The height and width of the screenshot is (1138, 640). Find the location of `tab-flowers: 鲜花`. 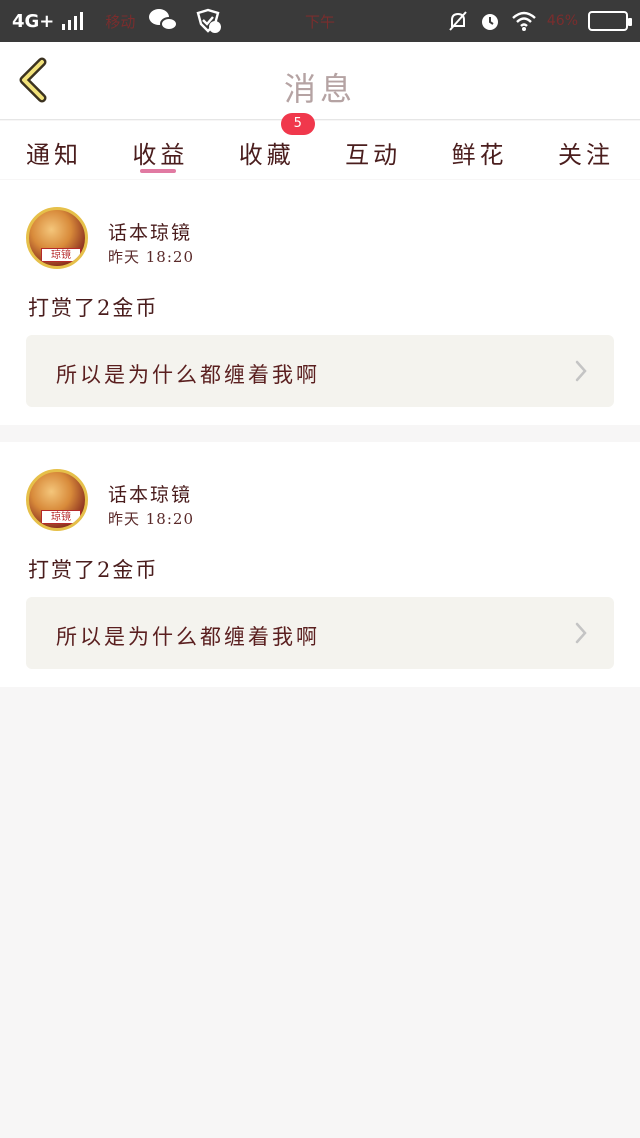

tab-flowers: 鲜花 is located at coordinates (480, 150).